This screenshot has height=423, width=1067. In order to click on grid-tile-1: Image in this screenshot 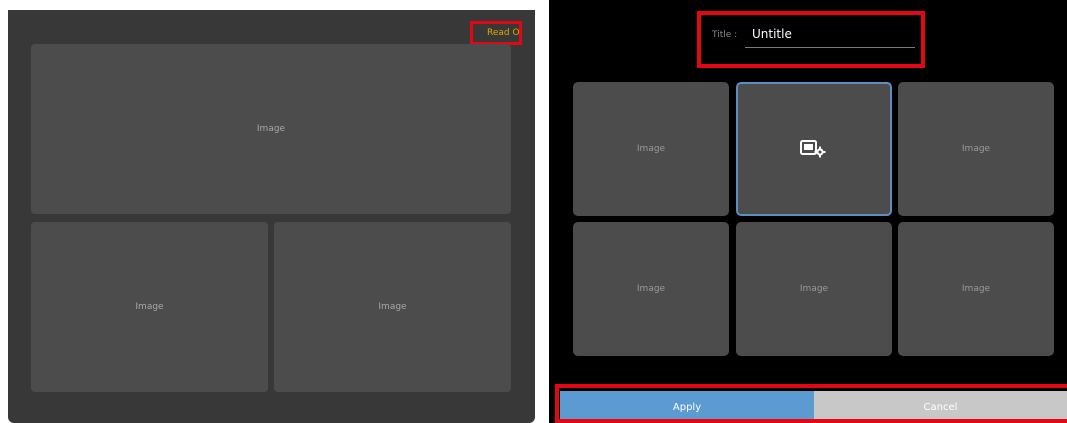, I will do `click(651, 149)`.